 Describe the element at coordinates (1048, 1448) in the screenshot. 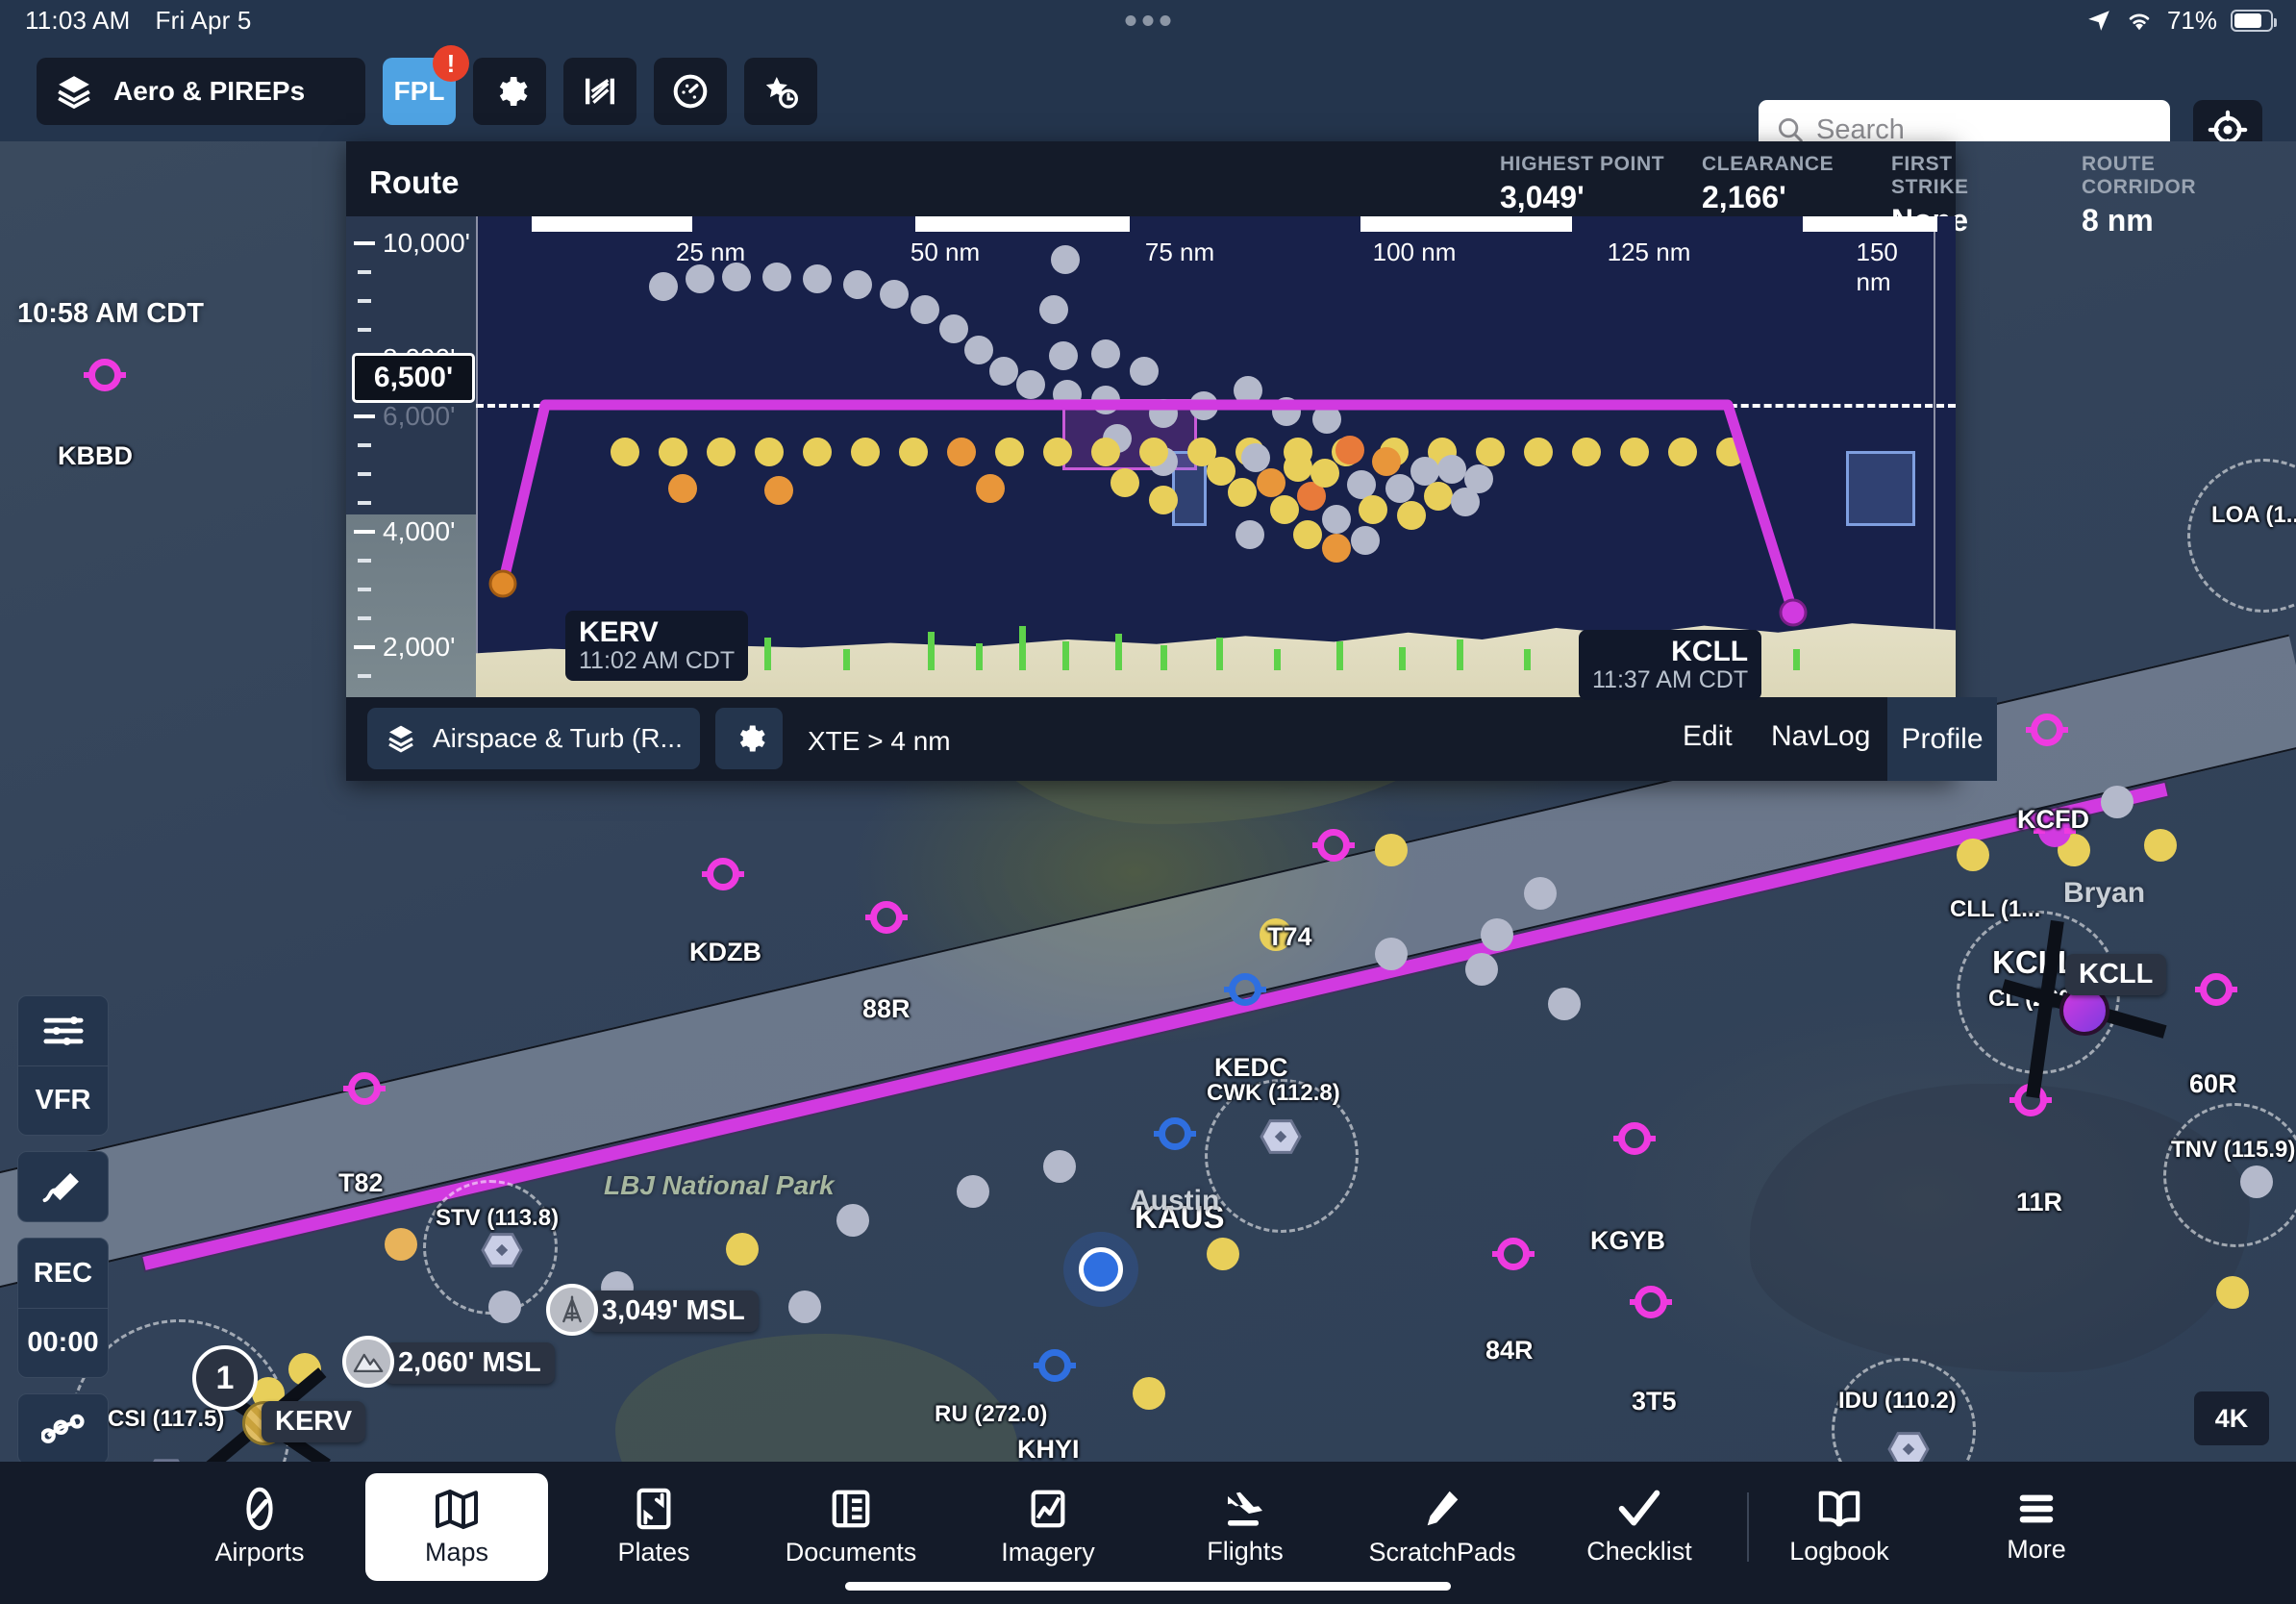

I see `map-label-khyi: KHYI` at that location.